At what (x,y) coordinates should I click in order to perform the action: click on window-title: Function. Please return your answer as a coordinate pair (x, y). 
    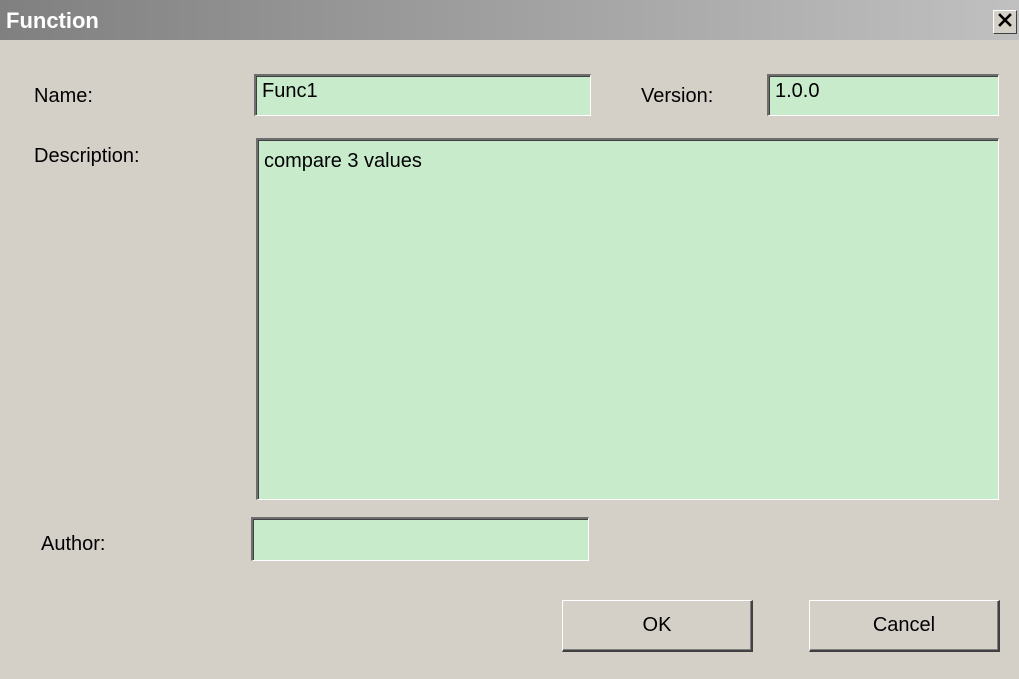
    Looking at the image, I should click on (52, 20).